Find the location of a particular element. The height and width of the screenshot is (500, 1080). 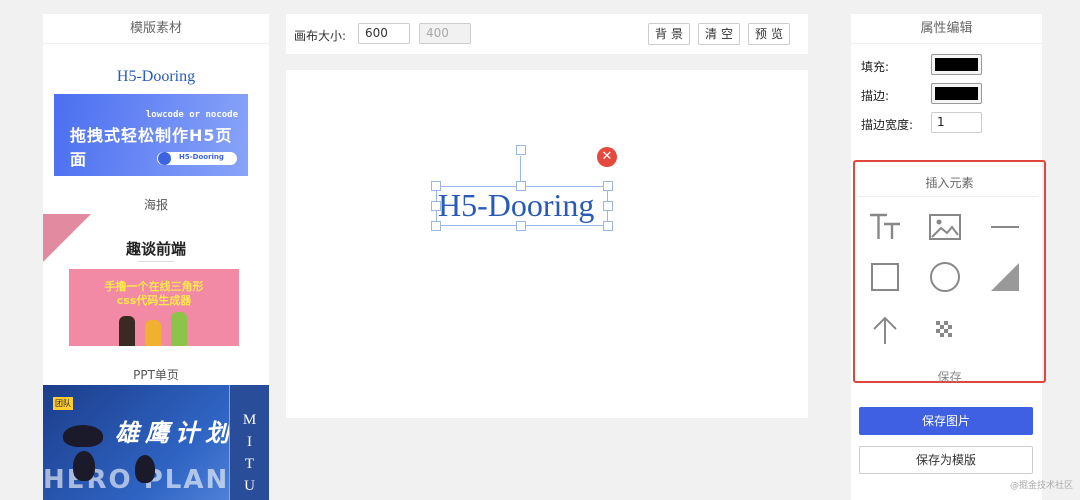

resize-handle-right is located at coordinates (608, 206).